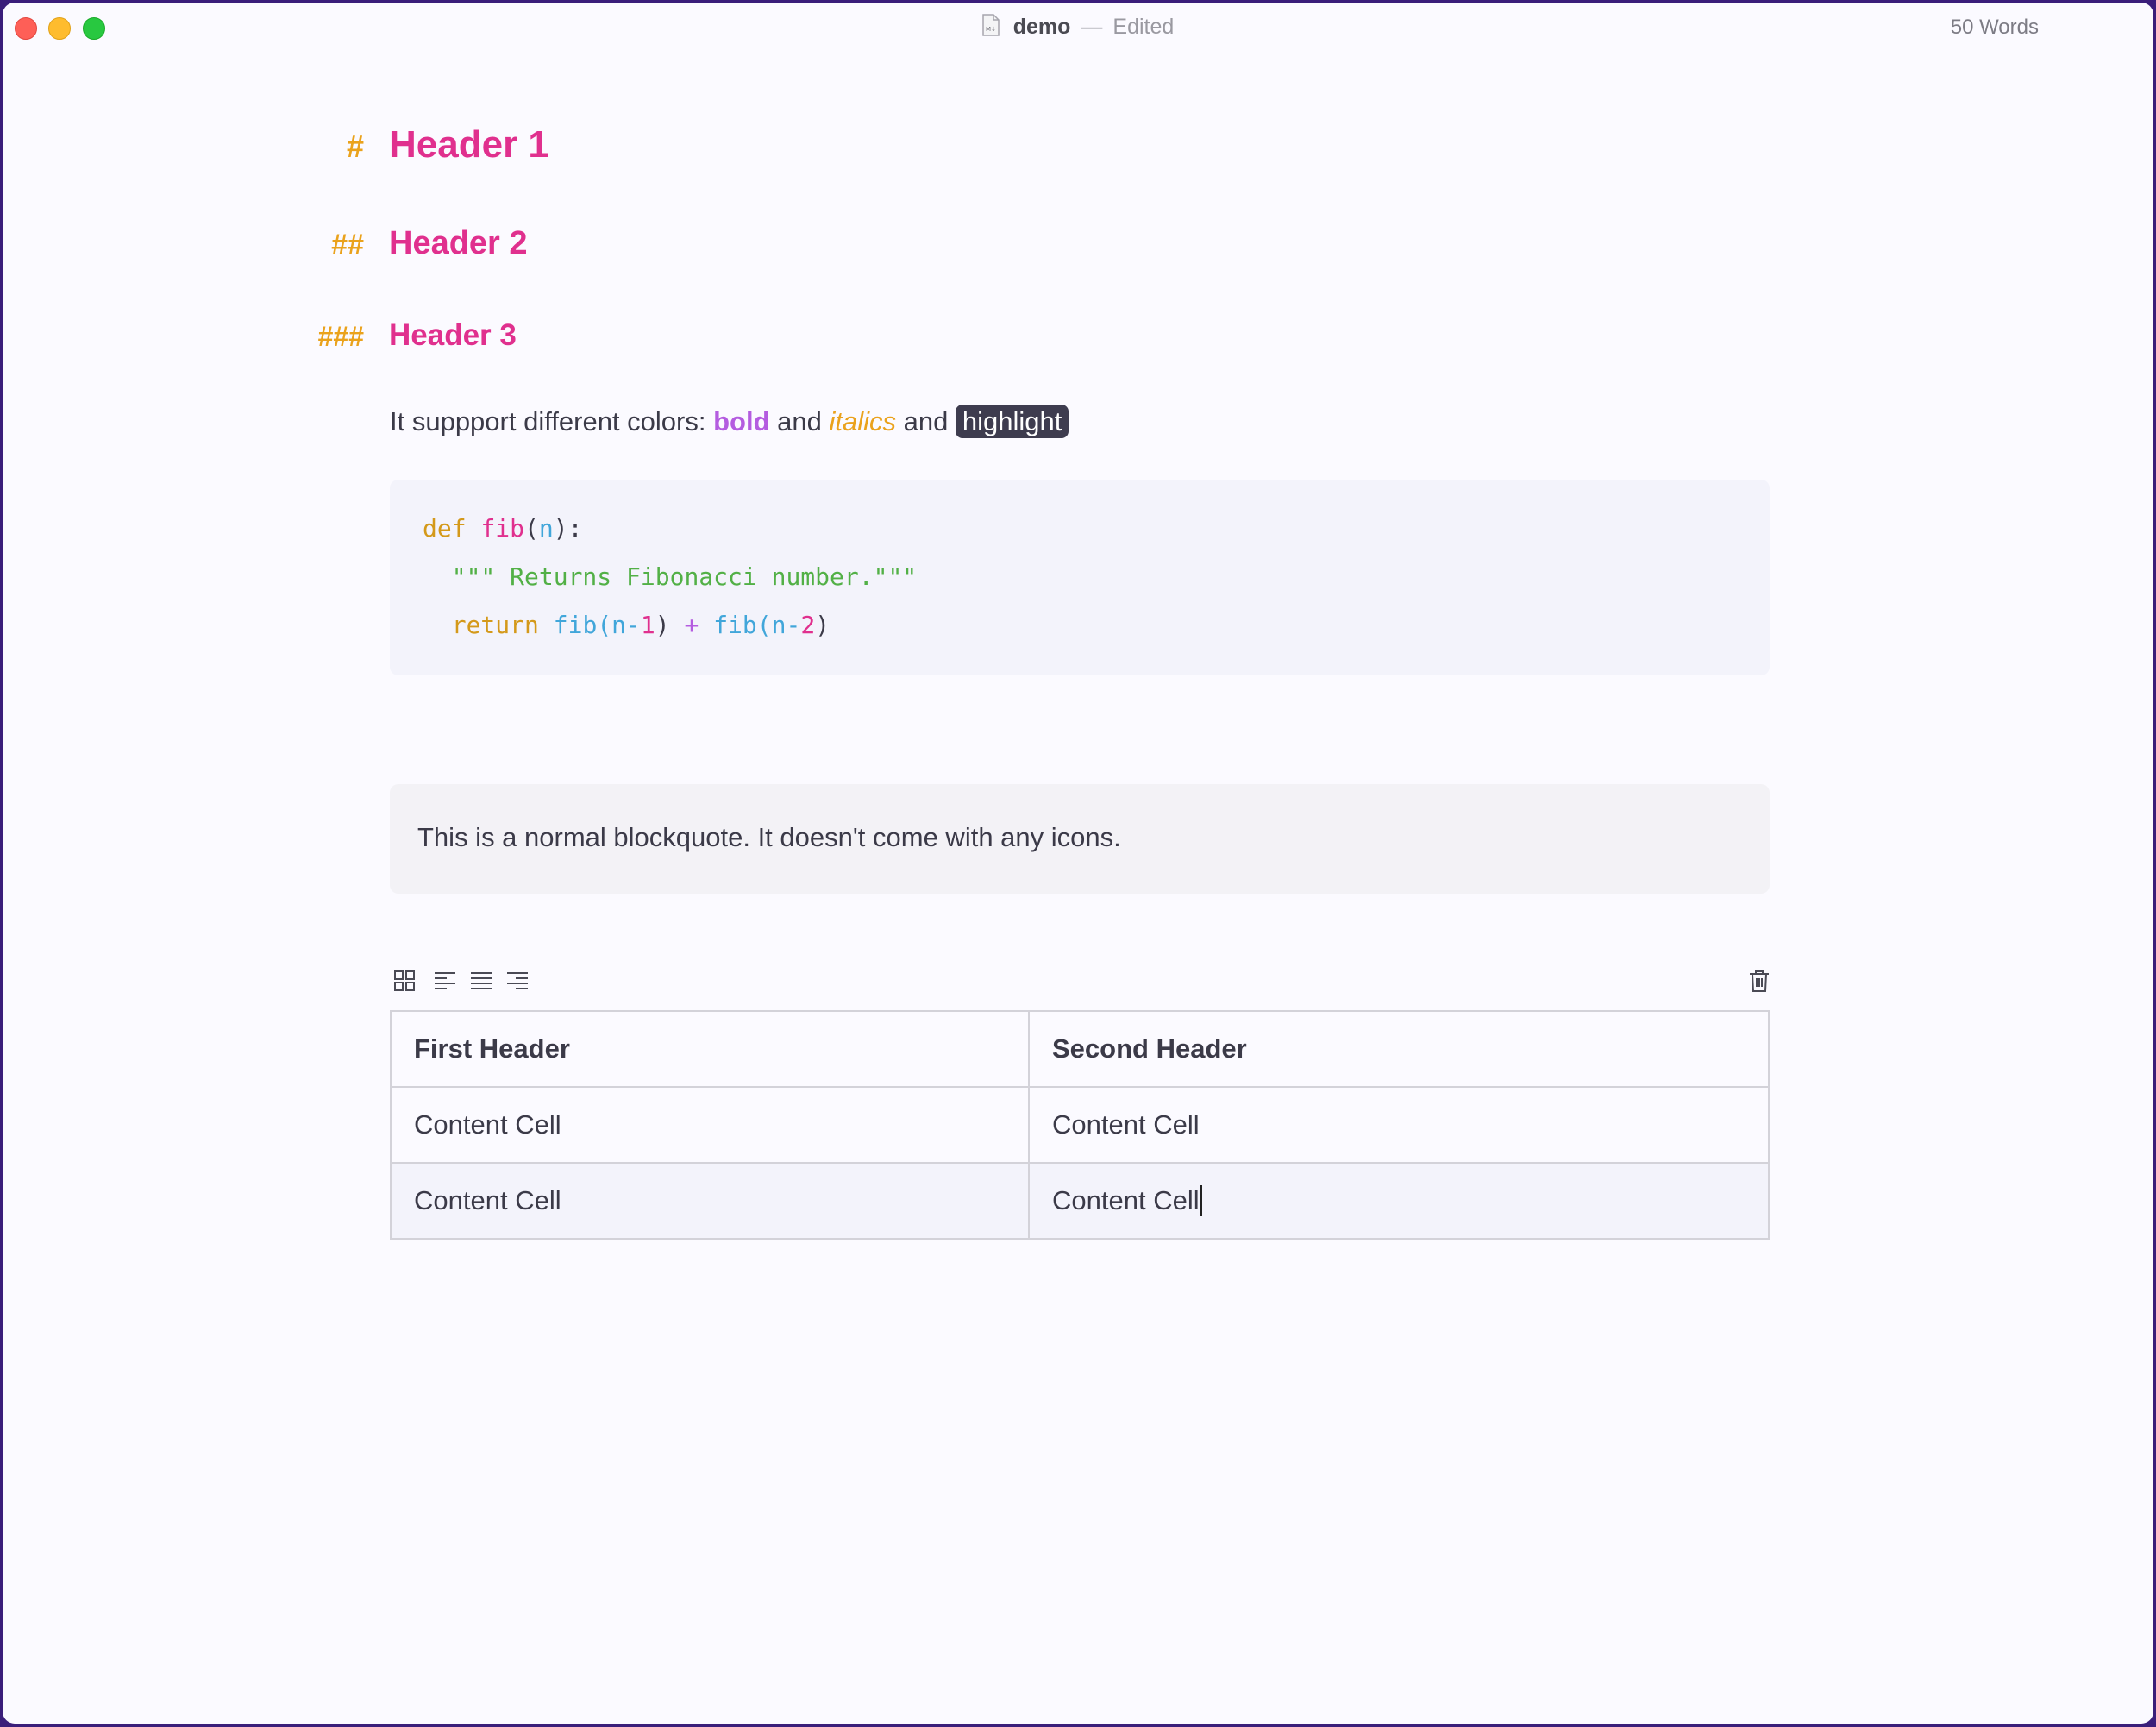 Image resolution: width=2156 pixels, height=1727 pixels. Describe the element at coordinates (1126, 1200) in the screenshot. I see `table-cell-text: Content Cell` at that location.